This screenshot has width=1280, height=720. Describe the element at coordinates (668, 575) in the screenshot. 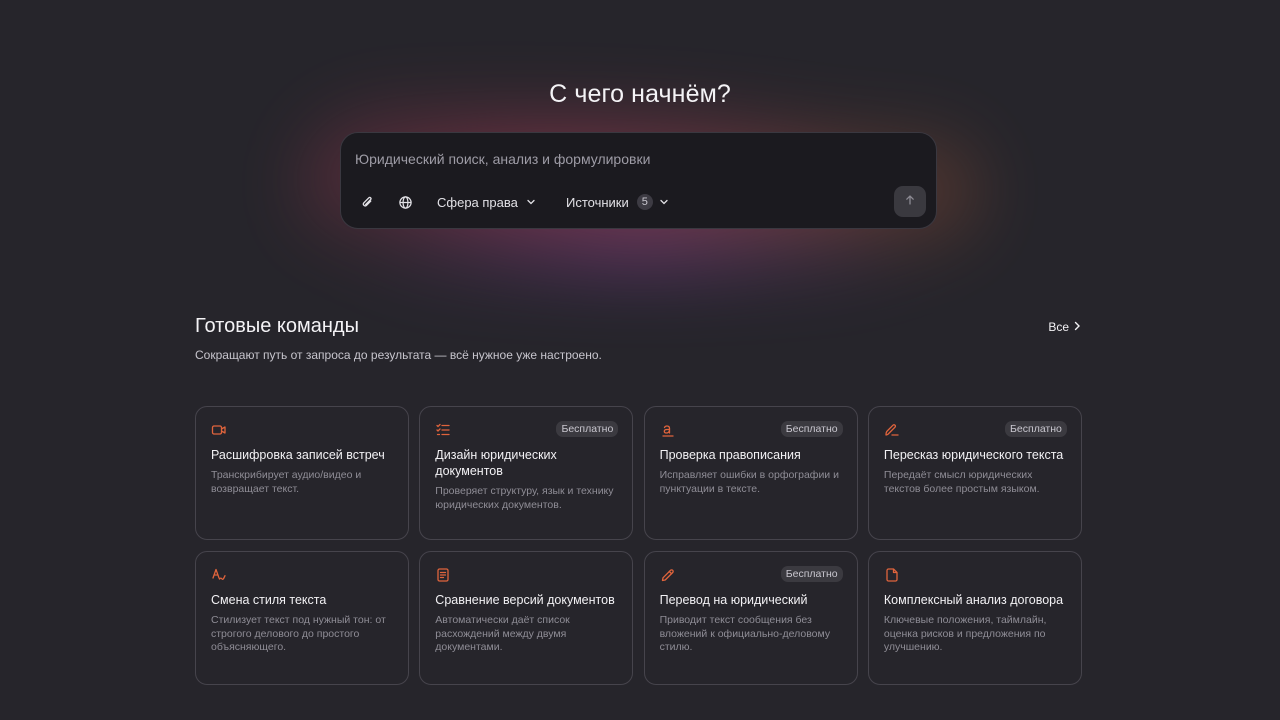

I see `pencil-icon` at that location.